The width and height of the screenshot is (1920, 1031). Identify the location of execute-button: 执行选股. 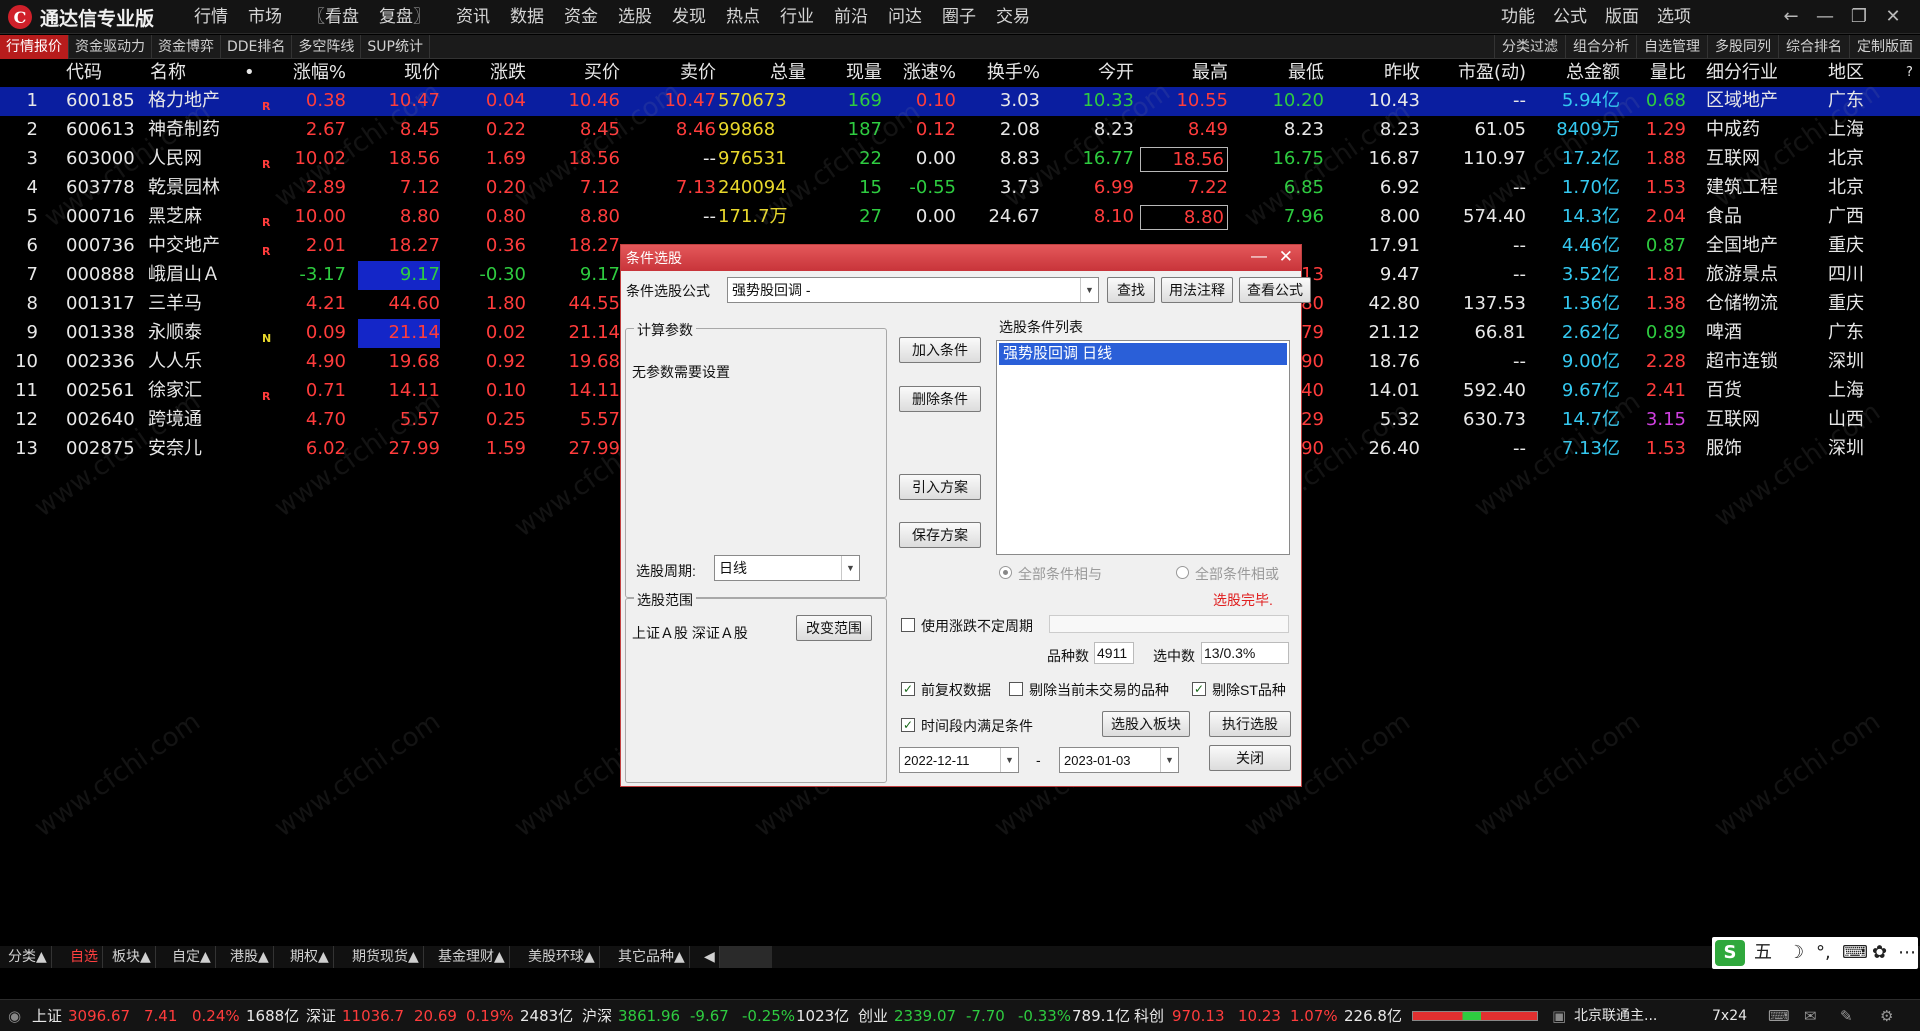
(1250, 724).